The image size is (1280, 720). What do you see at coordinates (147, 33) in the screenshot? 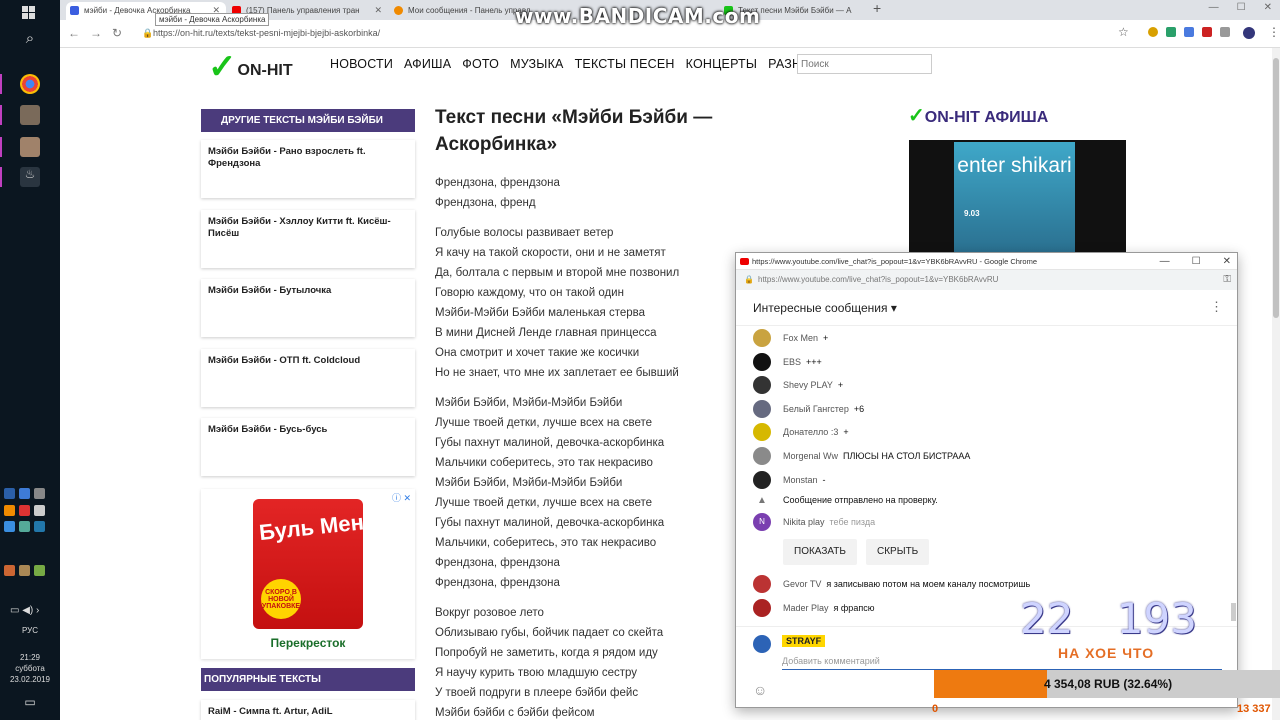
I see `lock-icon: 🔒` at bounding box center [147, 33].